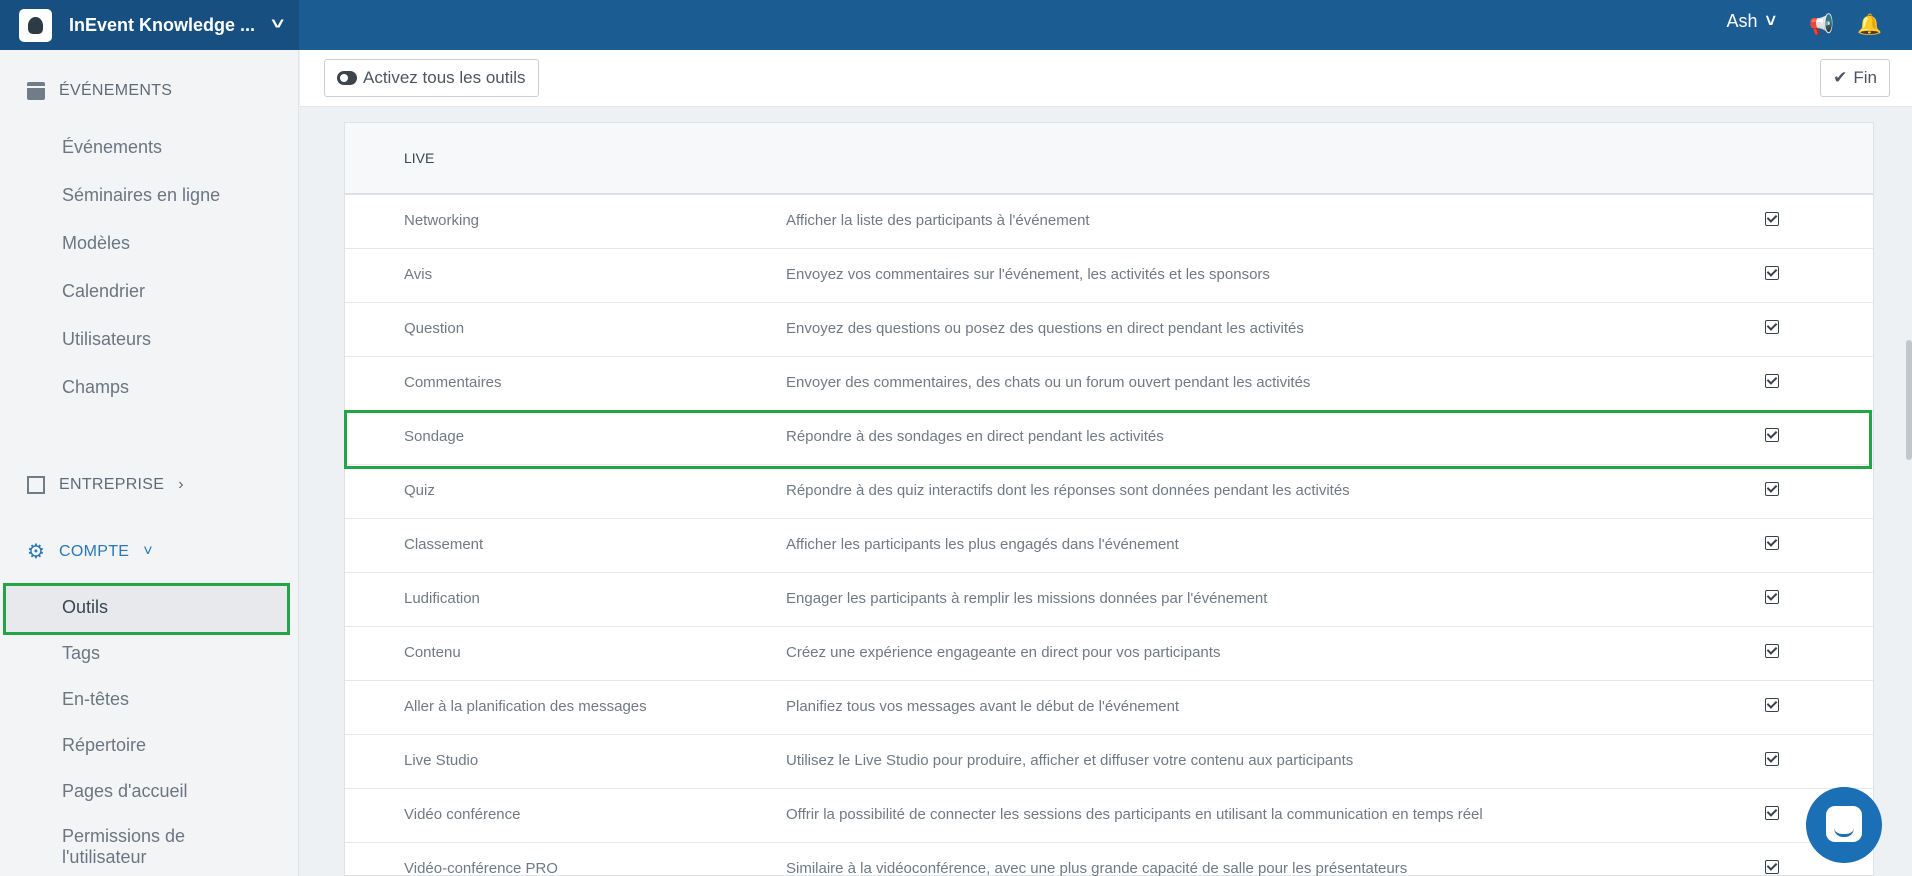 The height and width of the screenshot is (876, 1912). Describe the element at coordinates (418, 274) in the screenshot. I see `tool-name: Avis` at that location.